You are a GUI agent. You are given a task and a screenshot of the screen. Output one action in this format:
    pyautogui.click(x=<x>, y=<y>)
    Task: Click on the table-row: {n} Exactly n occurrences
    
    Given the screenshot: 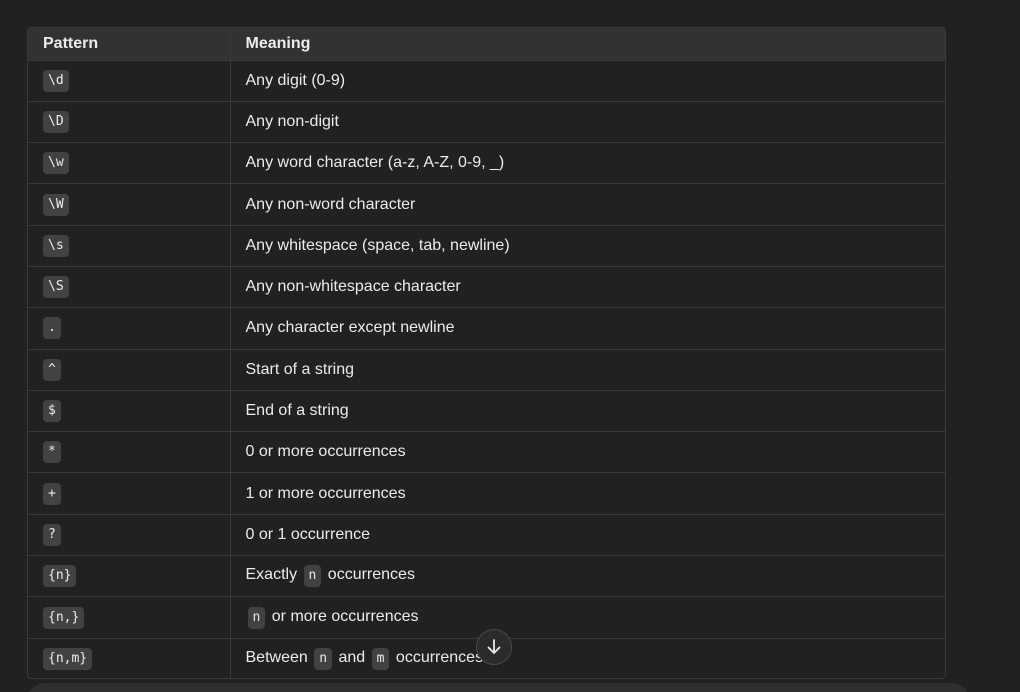 What is the action you would take?
    pyautogui.click(x=486, y=576)
    